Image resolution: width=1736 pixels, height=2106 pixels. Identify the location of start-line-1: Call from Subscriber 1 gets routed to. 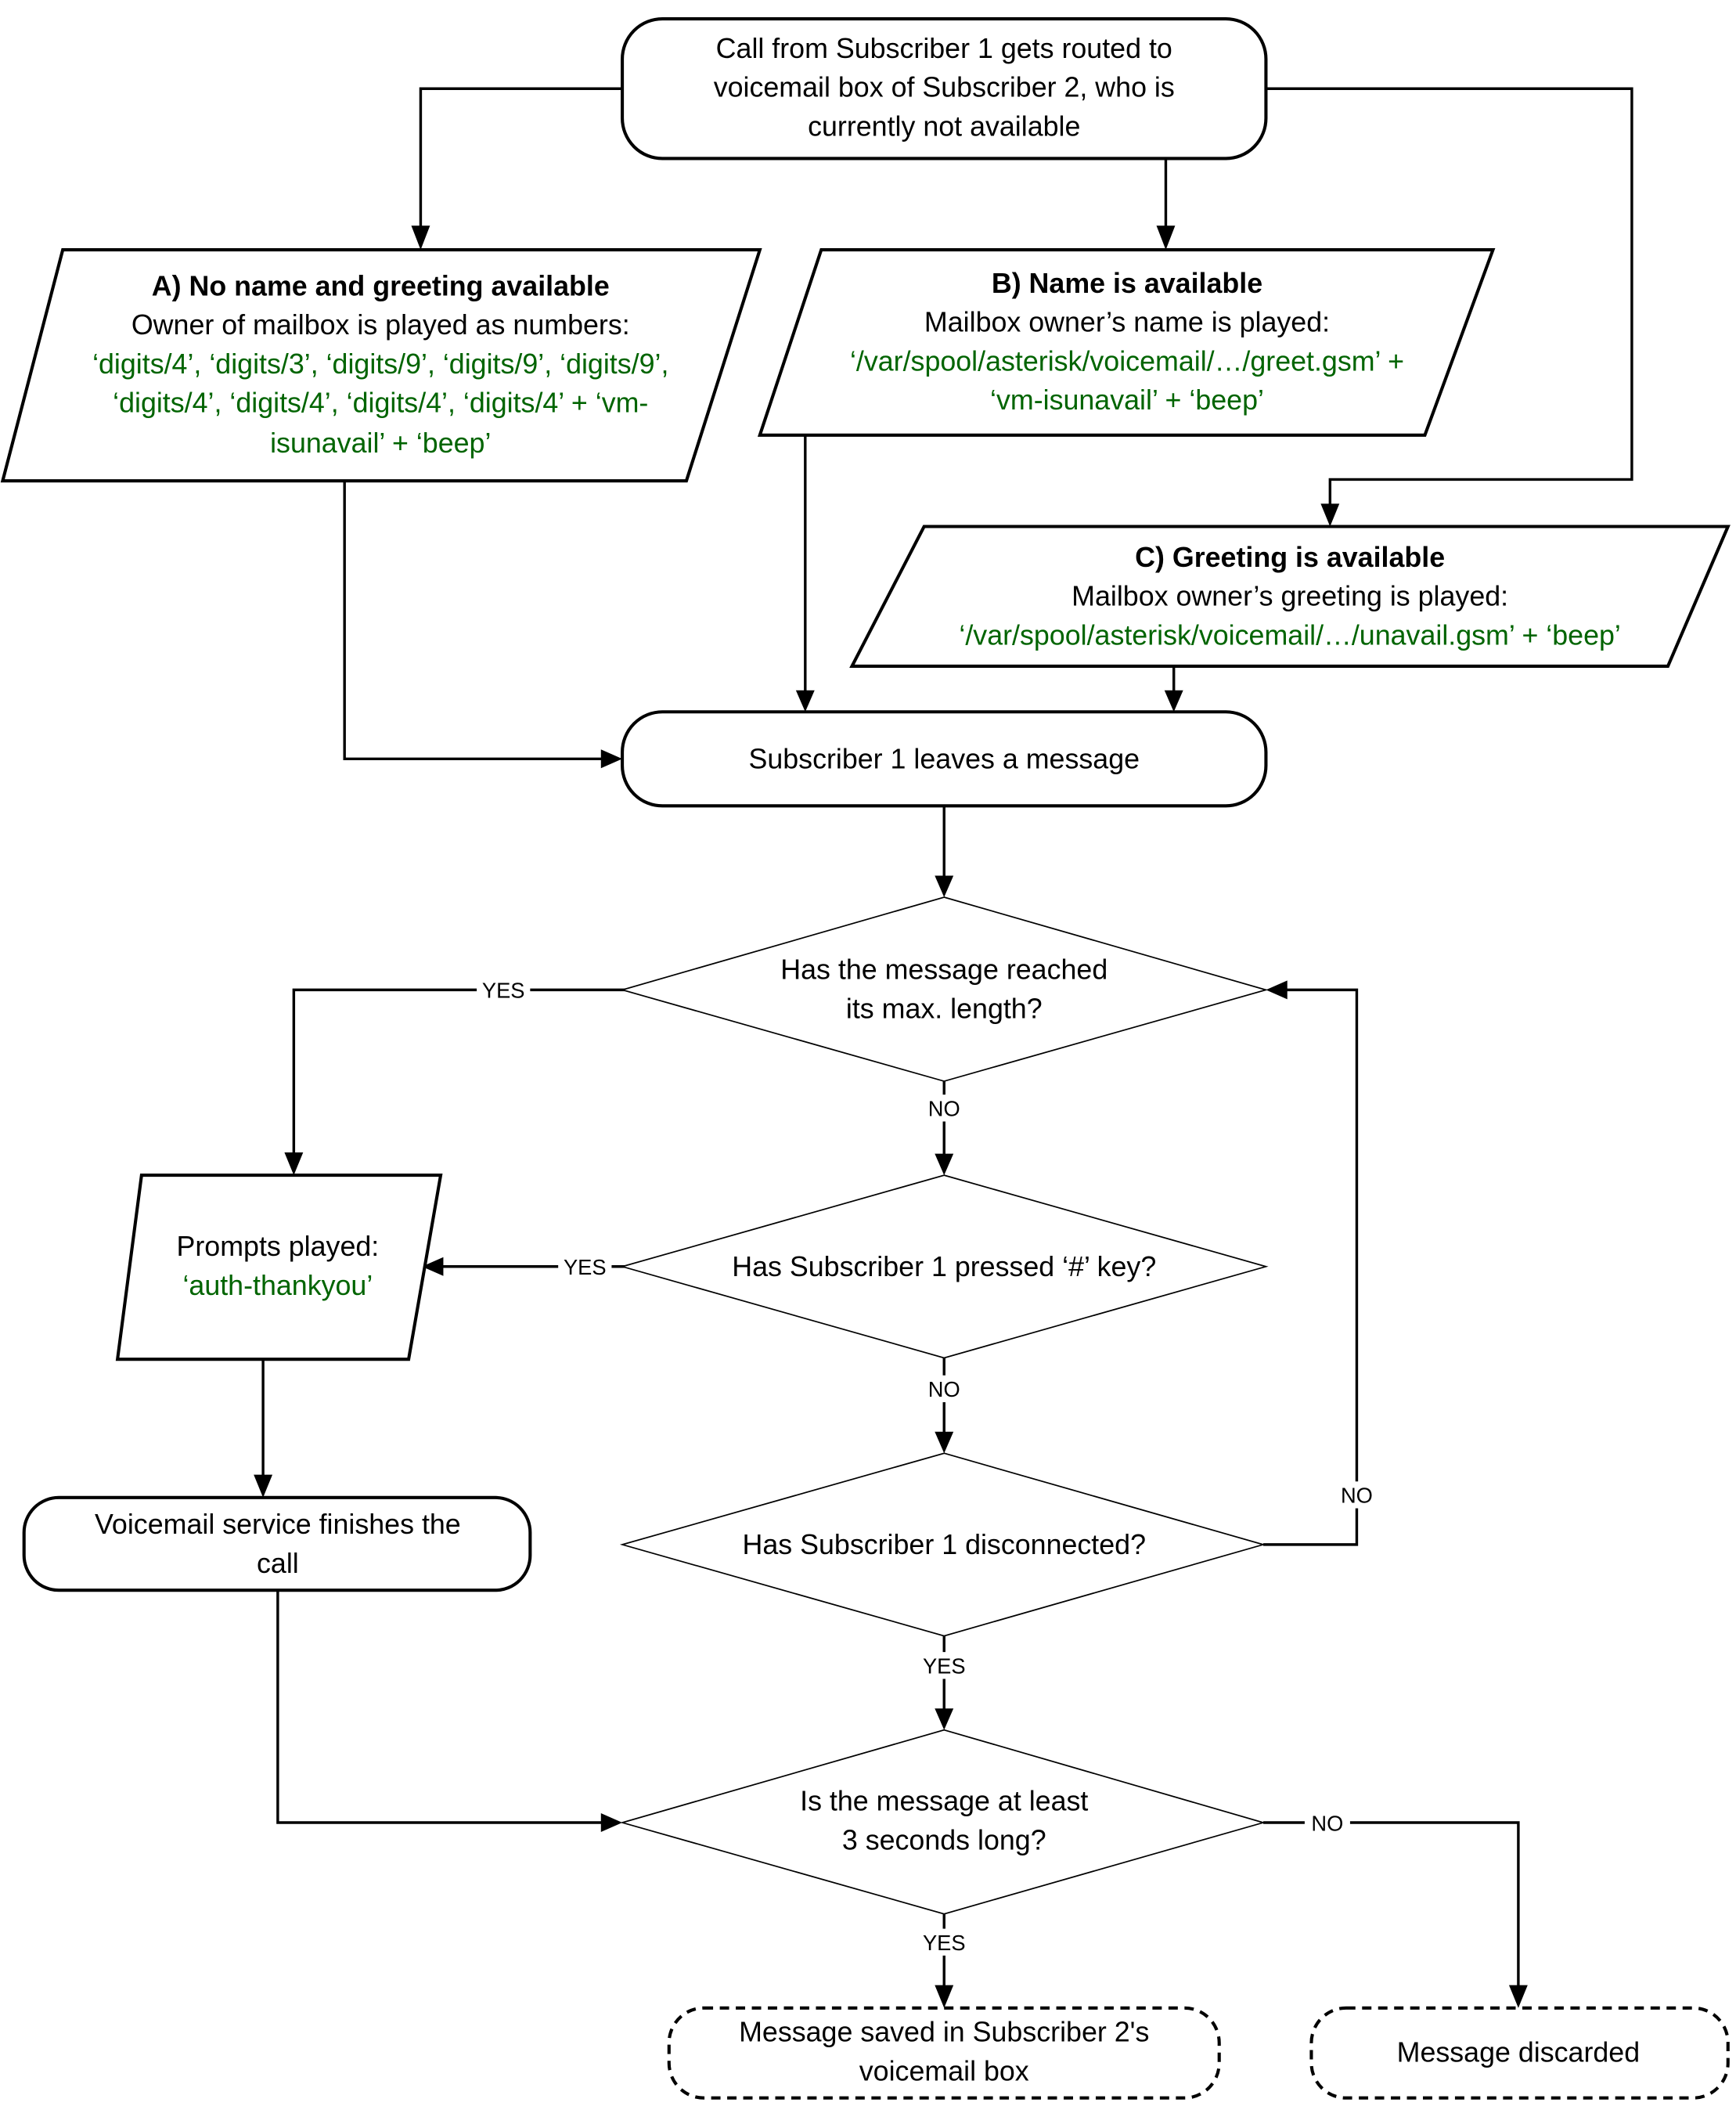
(944, 48).